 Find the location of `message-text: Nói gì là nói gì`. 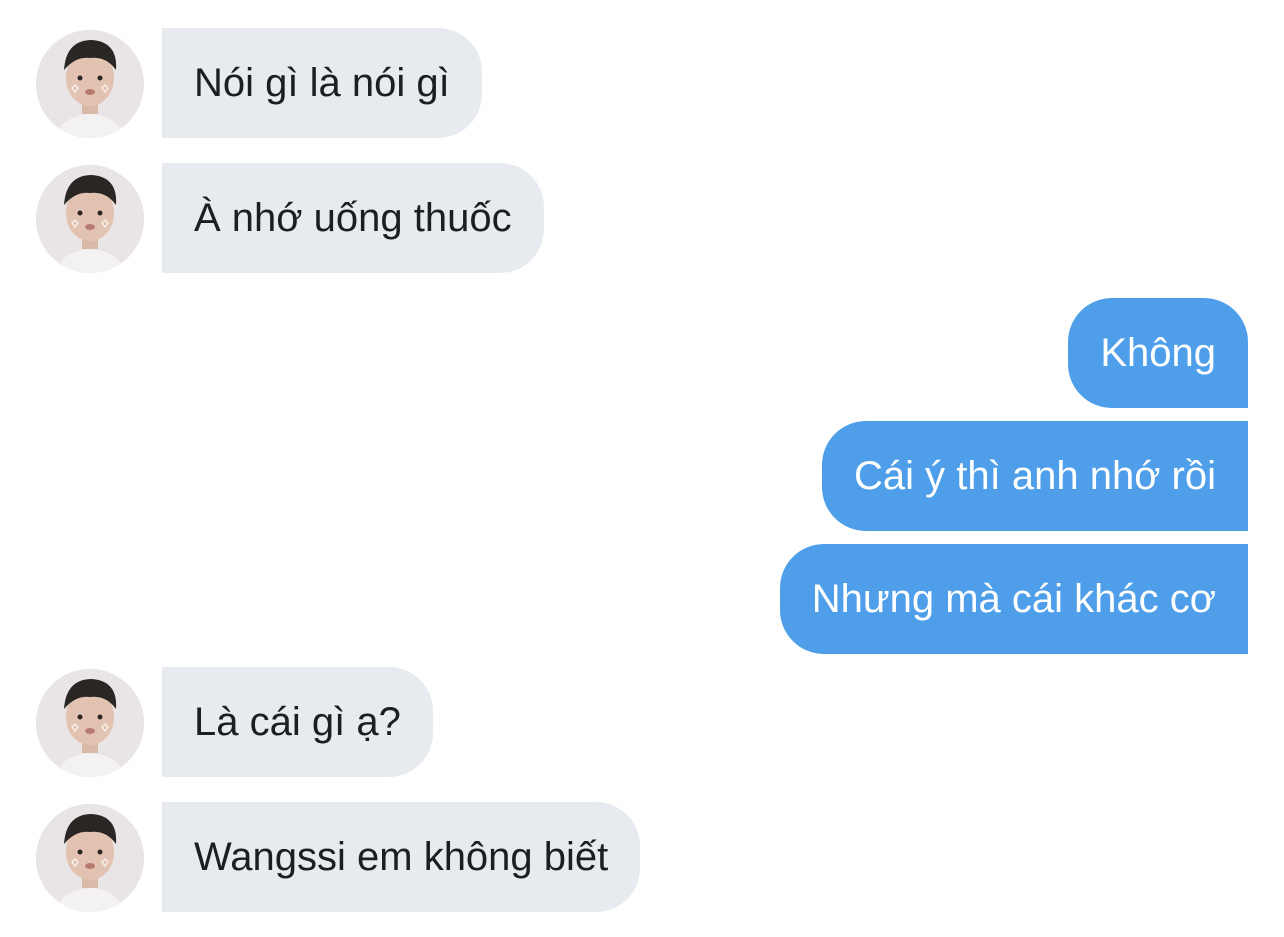

message-text: Nói gì là nói gì is located at coordinates (322, 83).